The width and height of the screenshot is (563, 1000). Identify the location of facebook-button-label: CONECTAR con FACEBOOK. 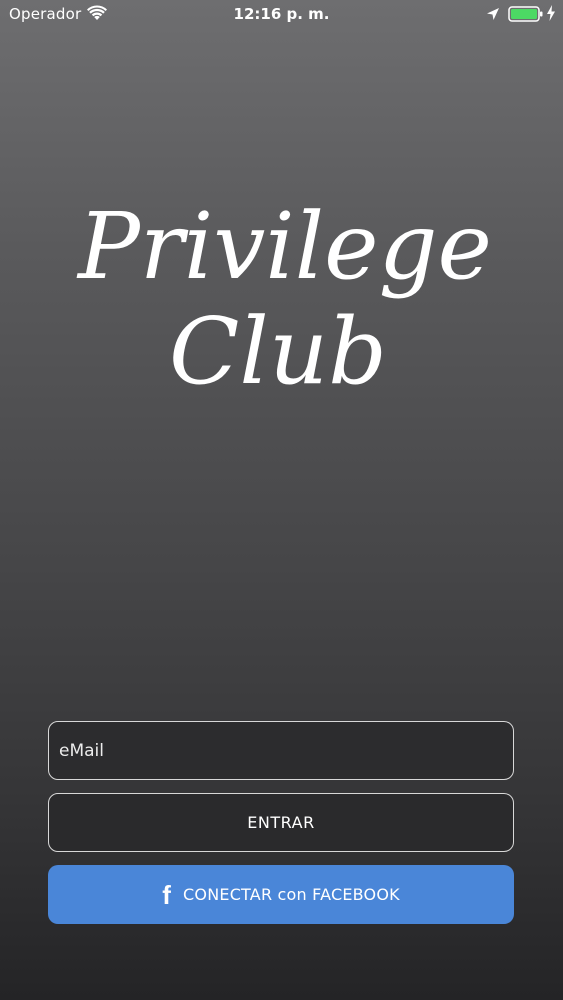
(291, 894).